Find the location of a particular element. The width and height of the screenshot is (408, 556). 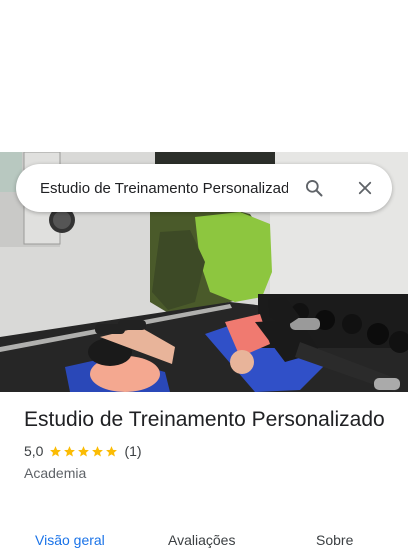

place-tabs: Visão geral Avaliações Sobre is located at coordinates (204, 541).